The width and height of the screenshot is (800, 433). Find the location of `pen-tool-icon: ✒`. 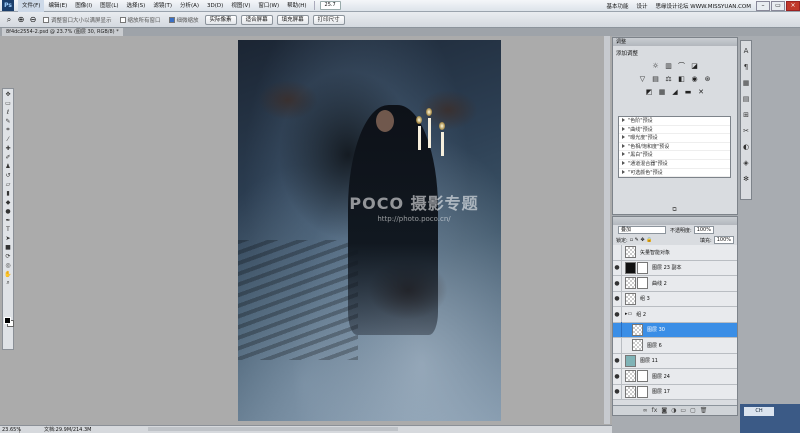

pen-tool-icon: ✒ is located at coordinates (8, 220).